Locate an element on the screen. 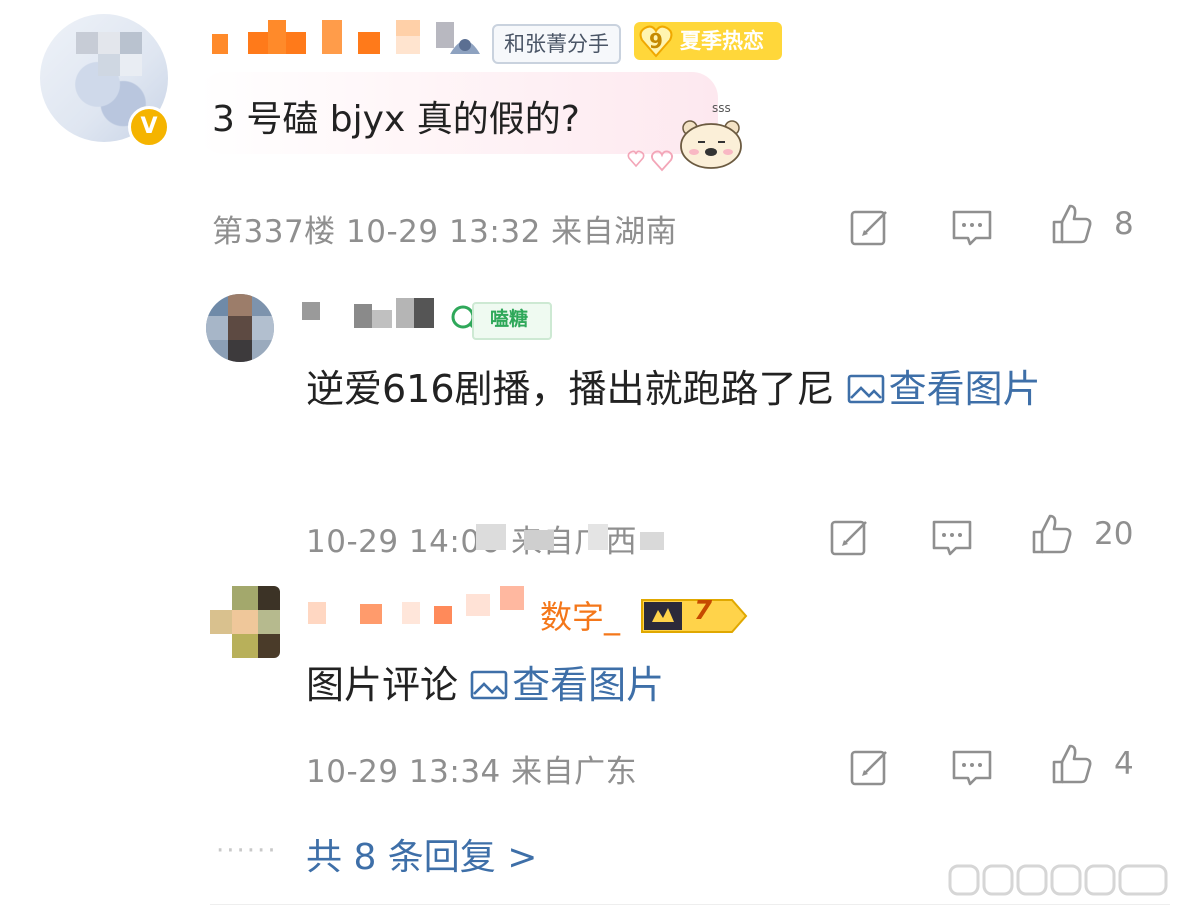 This screenshot has height=909, width=1179. hearts-icon is located at coordinates (650, 161).